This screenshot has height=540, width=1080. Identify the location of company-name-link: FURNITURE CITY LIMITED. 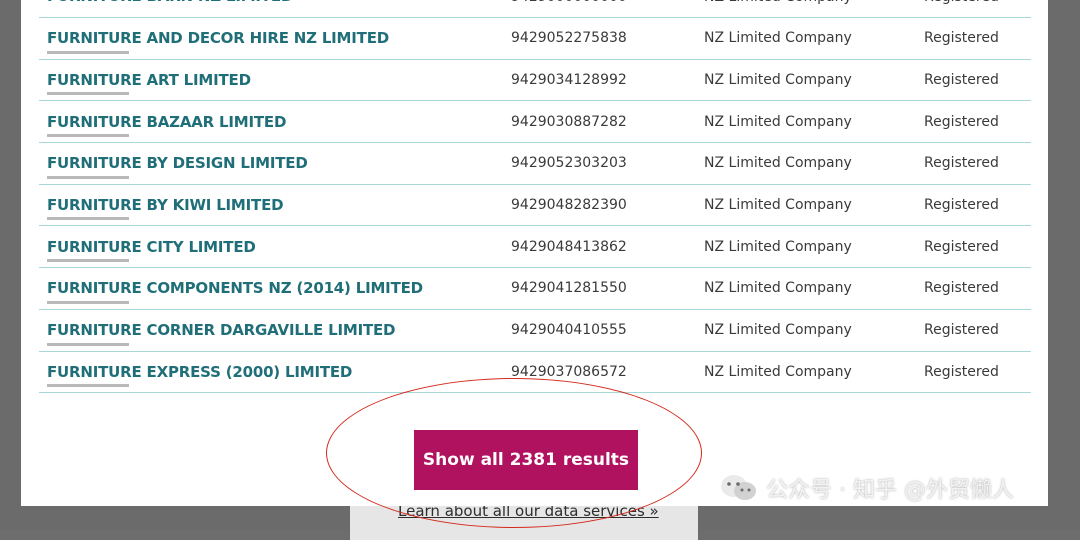
(151, 247).